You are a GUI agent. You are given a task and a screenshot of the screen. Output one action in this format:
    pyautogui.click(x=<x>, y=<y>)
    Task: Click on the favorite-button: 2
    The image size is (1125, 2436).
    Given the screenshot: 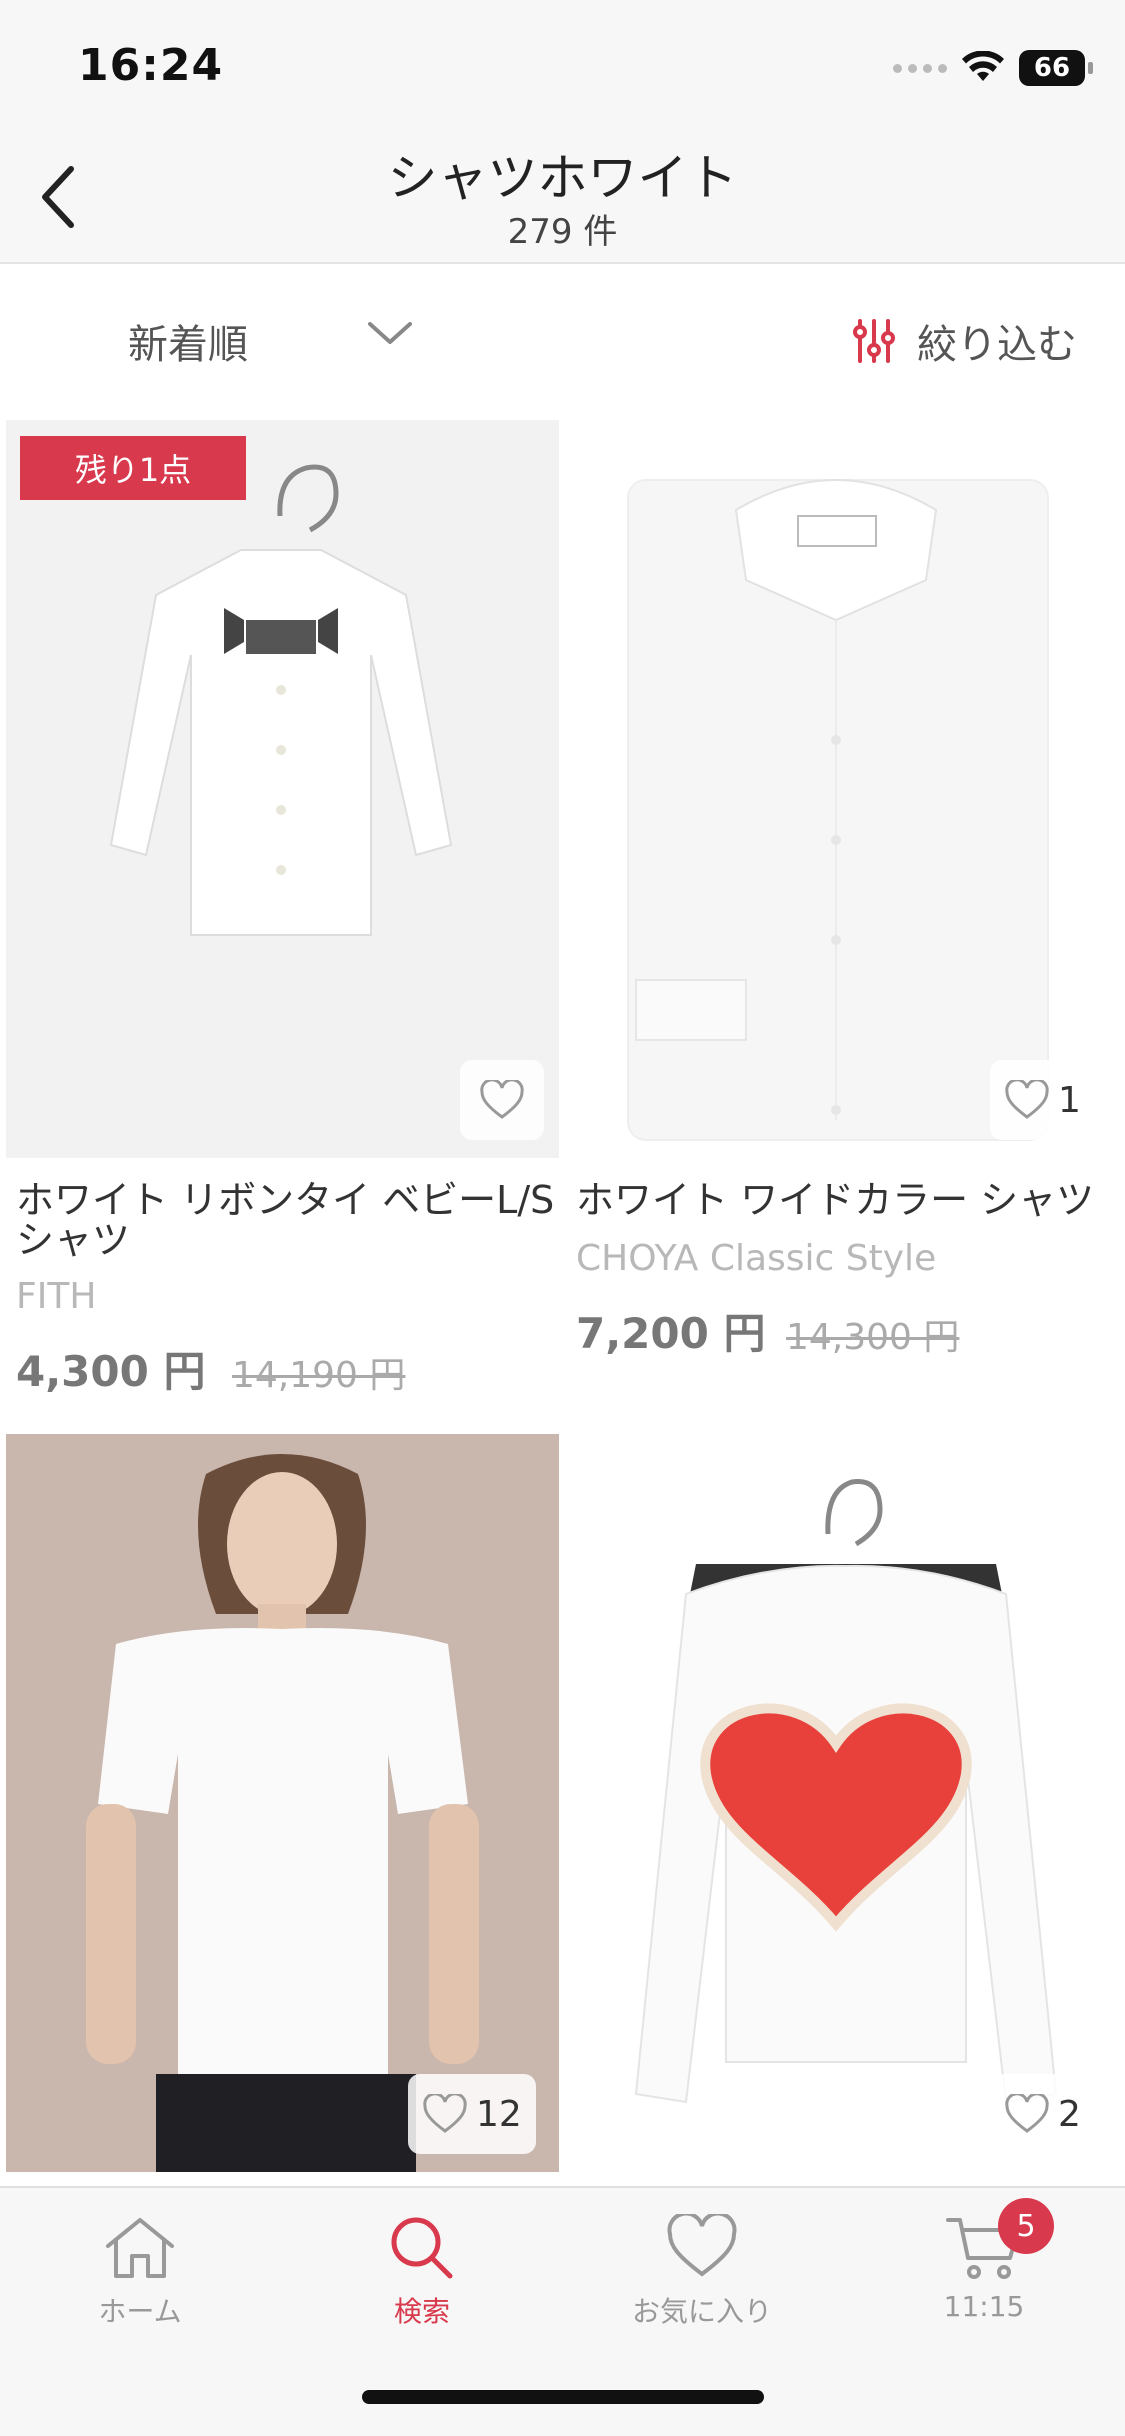 What is the action you would take?
    pyautogui.click(x=1042, y=2114)
    